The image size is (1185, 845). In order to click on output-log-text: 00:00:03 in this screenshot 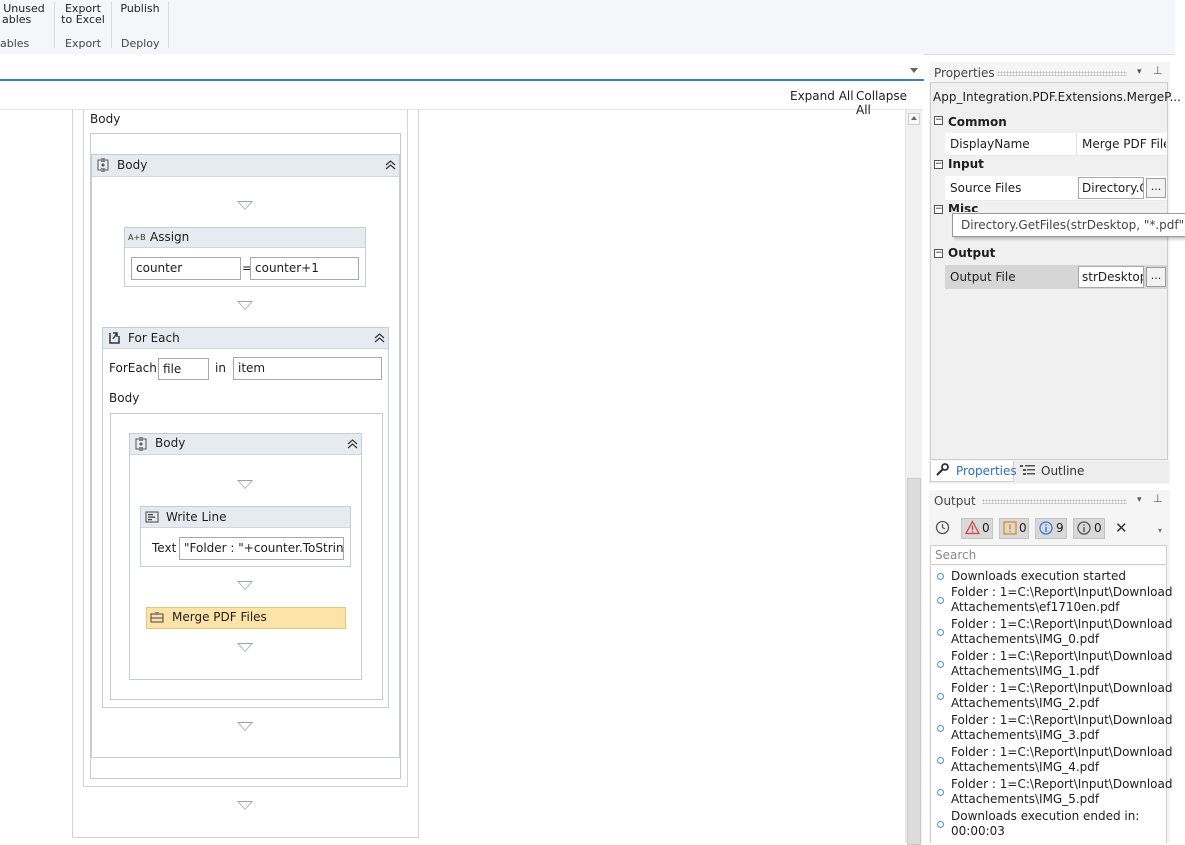, I will do `click(978, 831)`.